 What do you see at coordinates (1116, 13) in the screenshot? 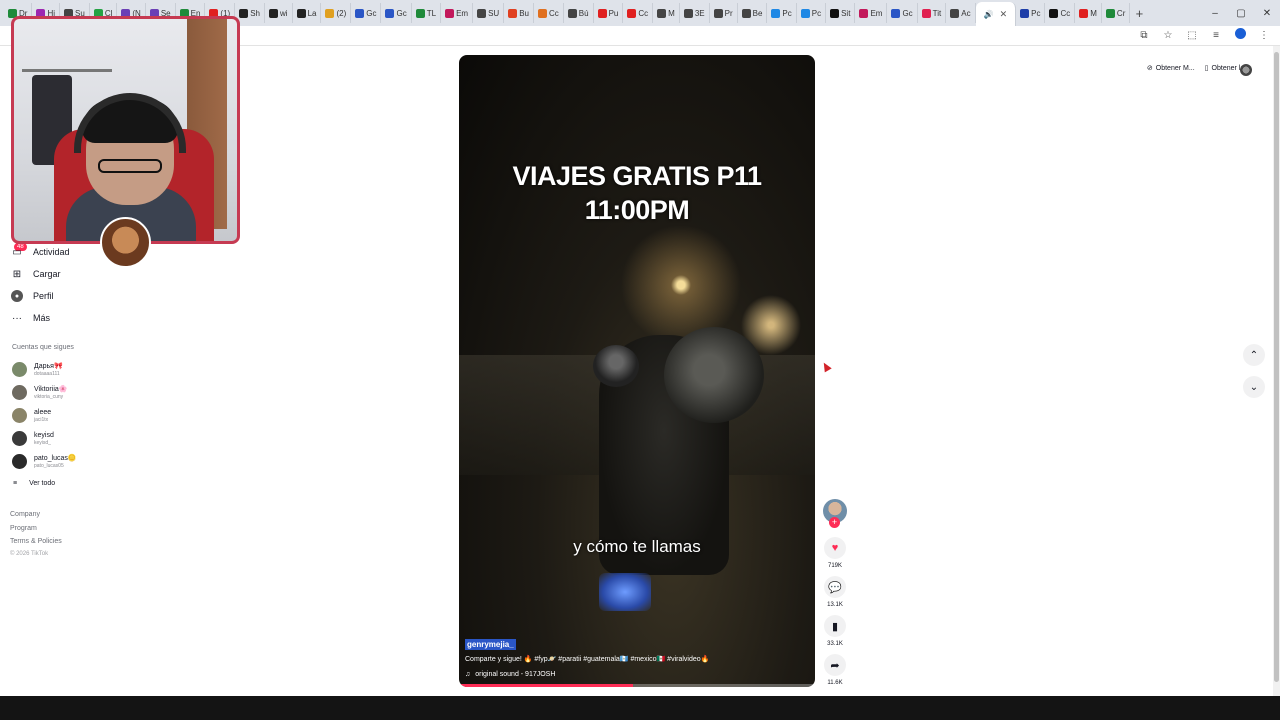
I see `browser-tab: Cr` at bounding box center [1116, 13].